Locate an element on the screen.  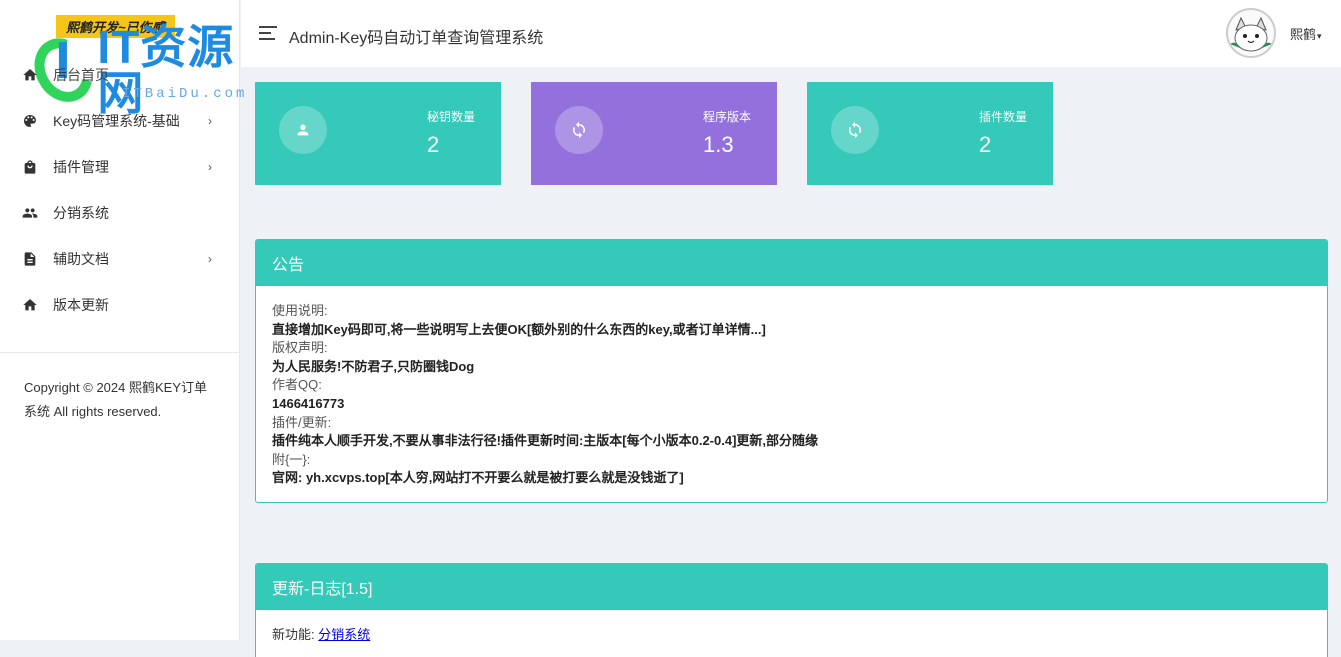
stat-label: 插件数量 is located at coordinates (1003, 117).